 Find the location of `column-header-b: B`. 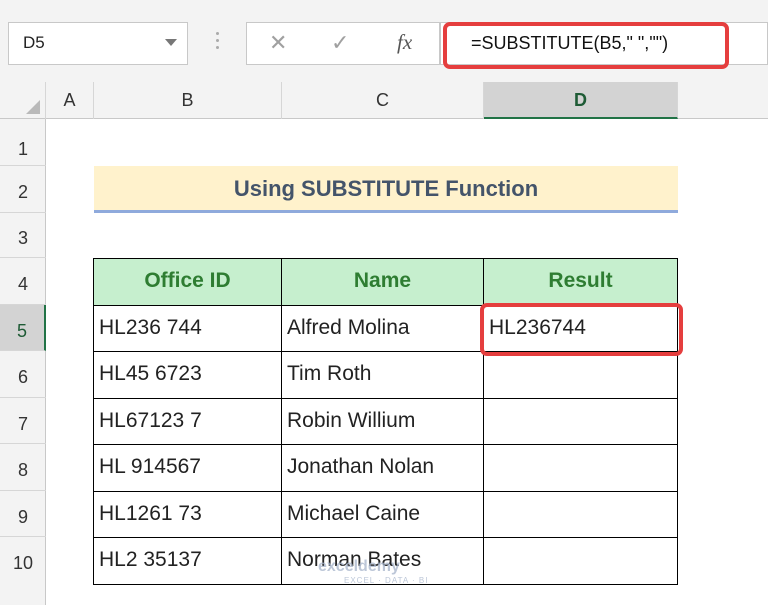

column-header-b: B is located at coordinates (188, 100).